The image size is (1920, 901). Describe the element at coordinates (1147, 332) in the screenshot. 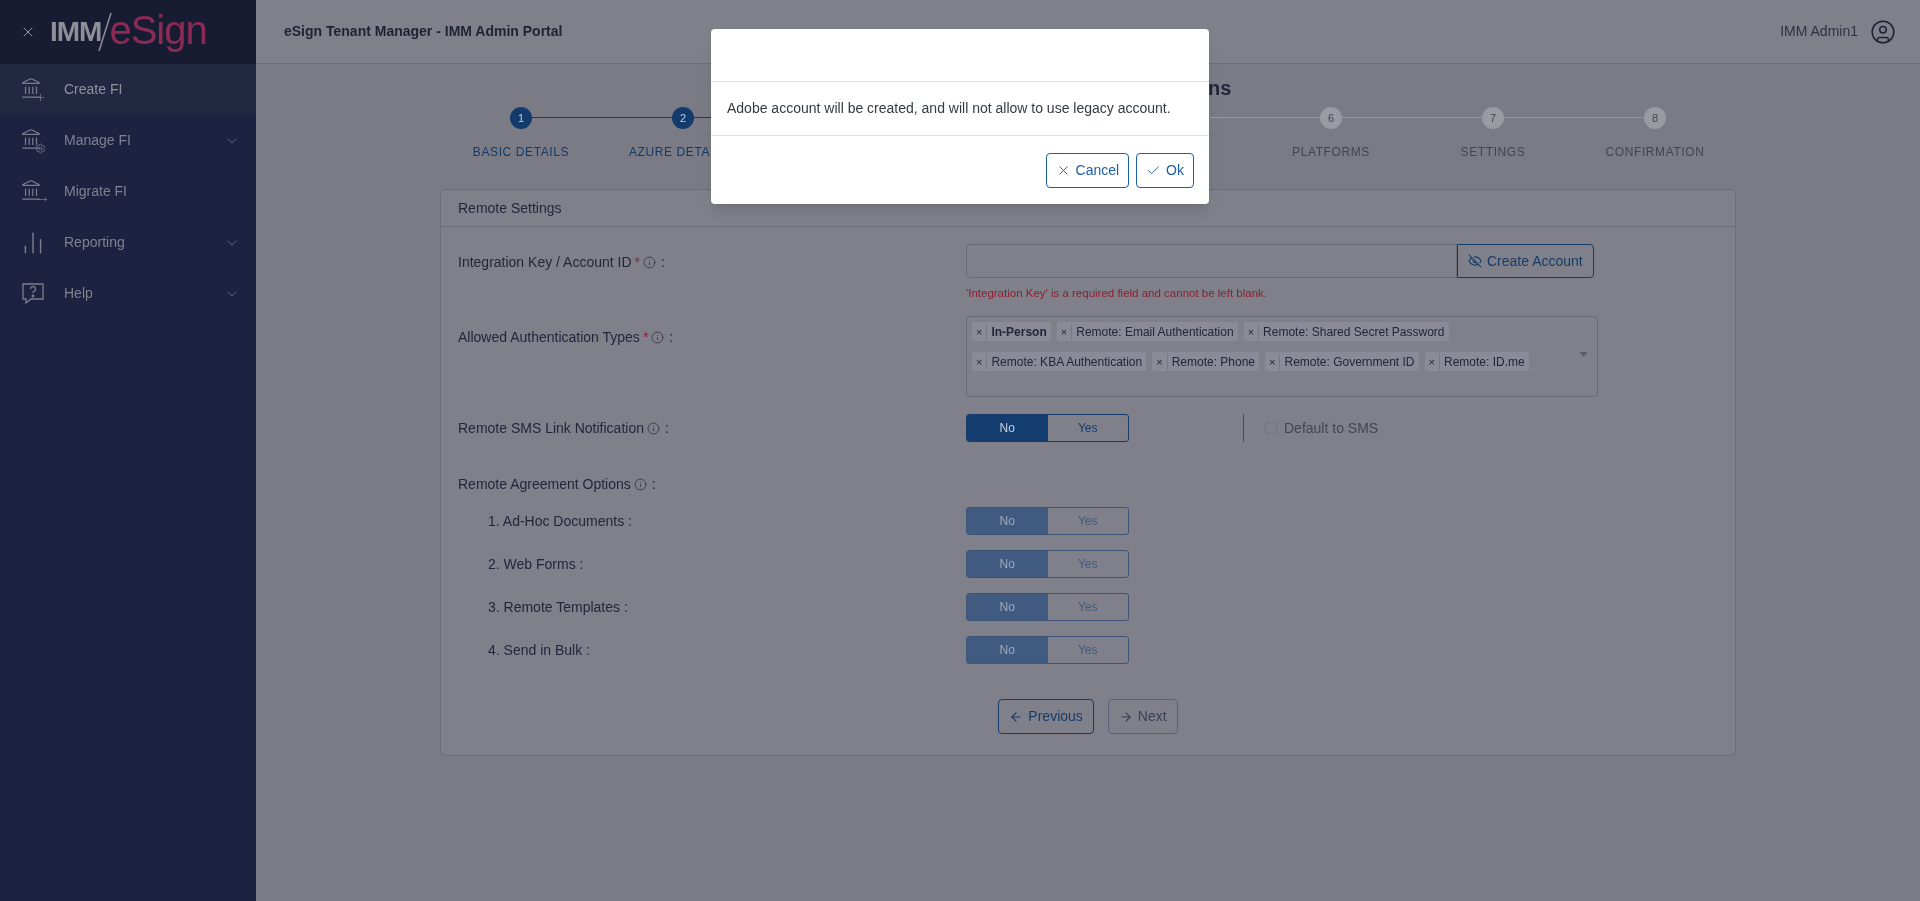

I see `auth-type-tag: × Remote: Email Authentication` at that location.